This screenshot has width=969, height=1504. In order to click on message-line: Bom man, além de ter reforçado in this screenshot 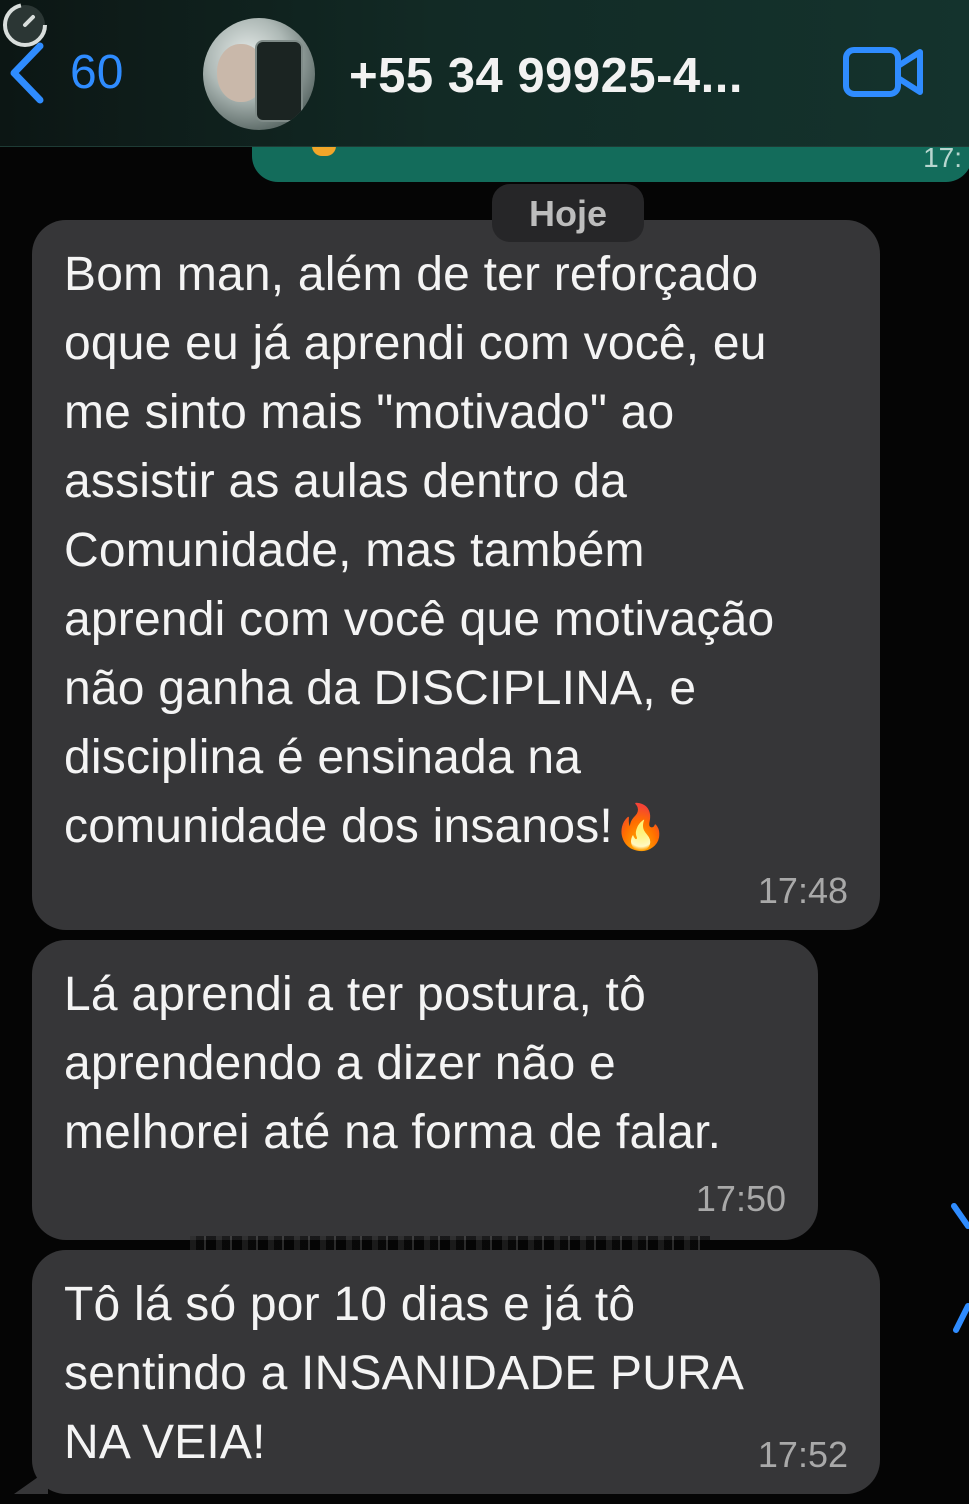, I will do `click(411, 274)`.